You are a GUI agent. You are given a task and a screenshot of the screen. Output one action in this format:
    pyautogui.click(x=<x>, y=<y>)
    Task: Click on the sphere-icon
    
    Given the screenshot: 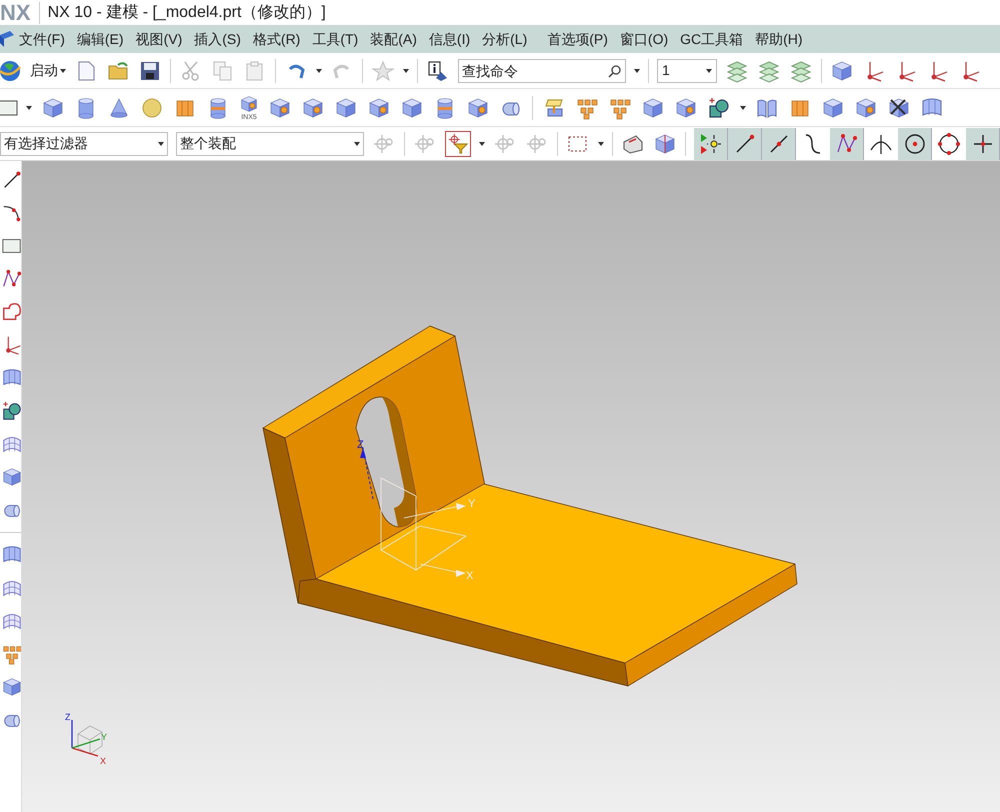 What is the action you would take?
    pyautogui.click(x=152, y=108)
    